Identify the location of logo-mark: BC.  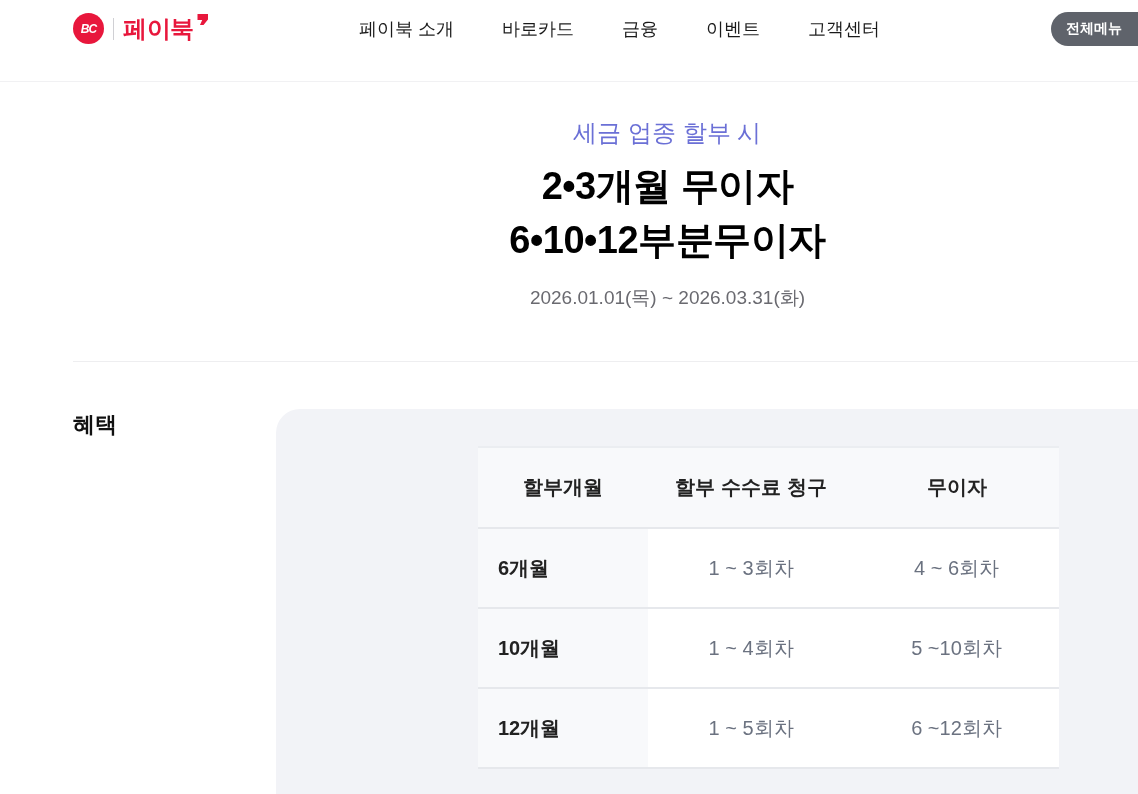
(88, 28).